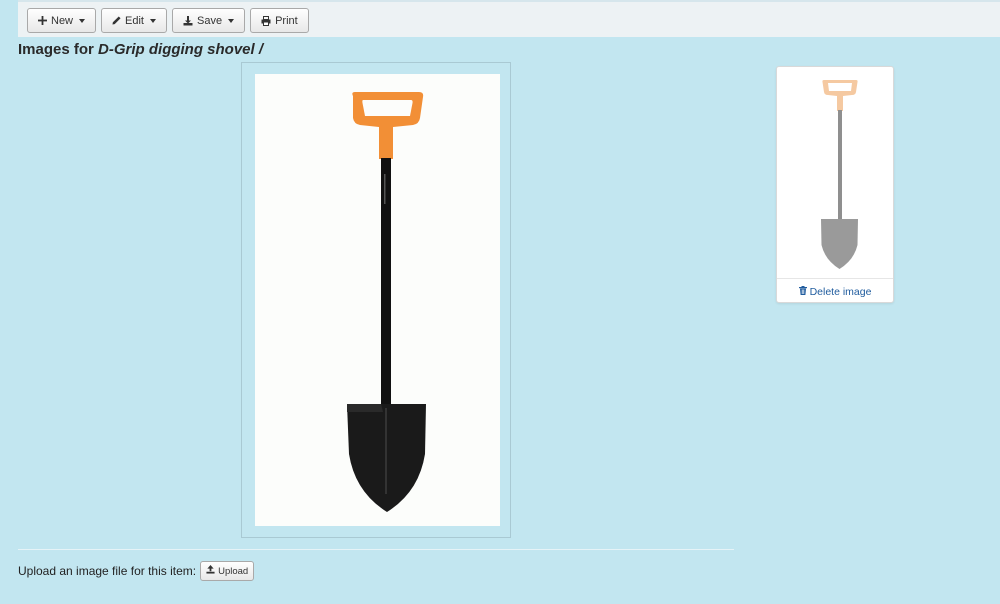 This screenshot has height=604, width=1000. What do you see at coordinates (107, 571) in the screenshot?
I see `upload-label: Upload an image file for this item:` at bounding box center [107, 571].